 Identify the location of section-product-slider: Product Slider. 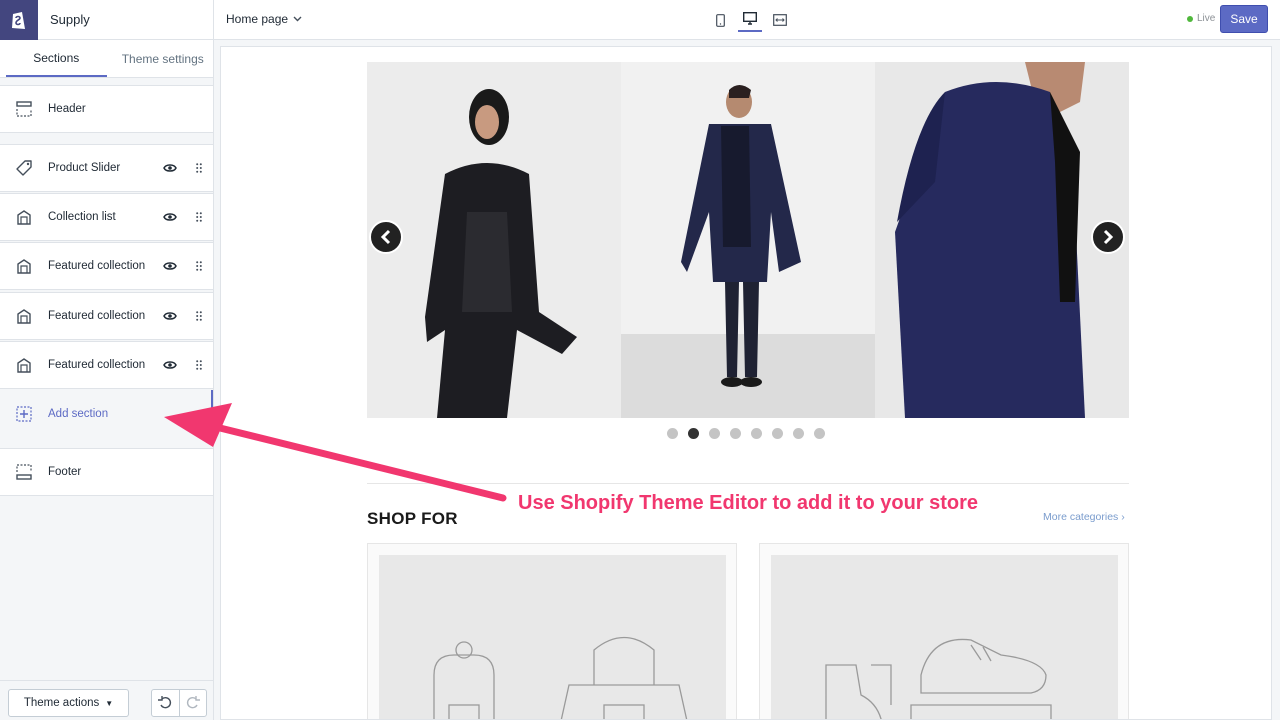
(106, 168).